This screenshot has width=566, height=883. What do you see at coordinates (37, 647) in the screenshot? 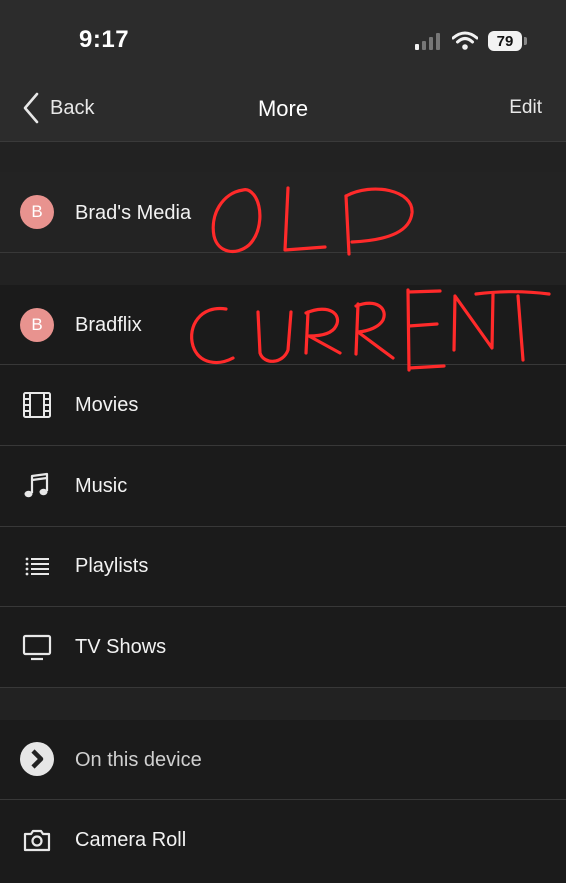
I see `tv-icon` at bounding box center [37, 647].